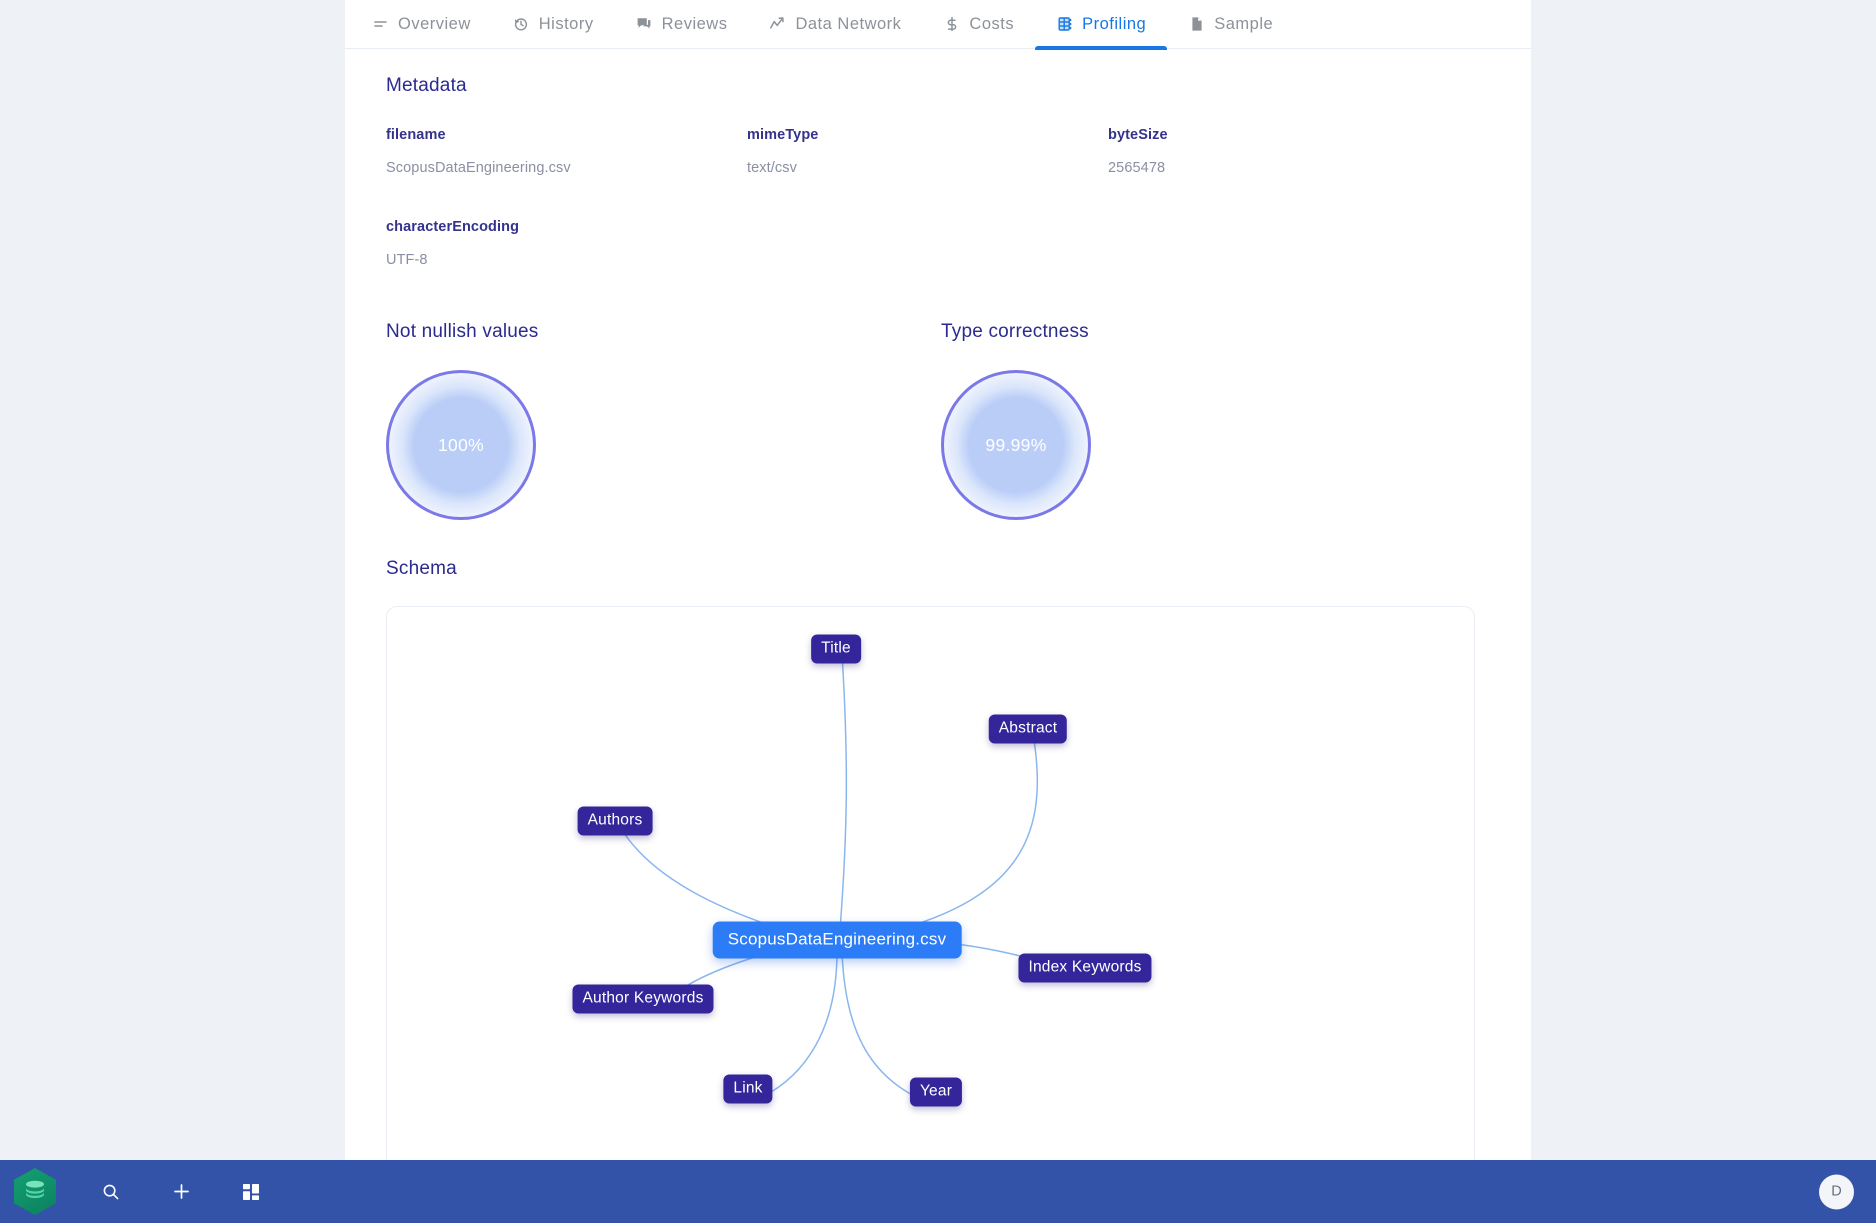 This screenshot has height=1223, width=1876. I want to click on bottom-app-bar: D, so click(938, 1191).